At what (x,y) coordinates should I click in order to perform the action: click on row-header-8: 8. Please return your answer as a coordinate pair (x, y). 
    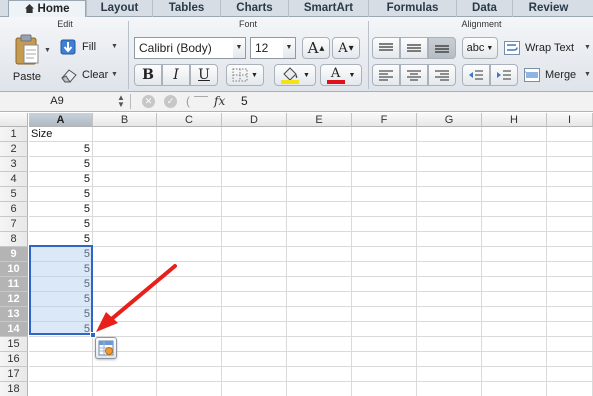
    Looking at the image, I should click on (14, 239).